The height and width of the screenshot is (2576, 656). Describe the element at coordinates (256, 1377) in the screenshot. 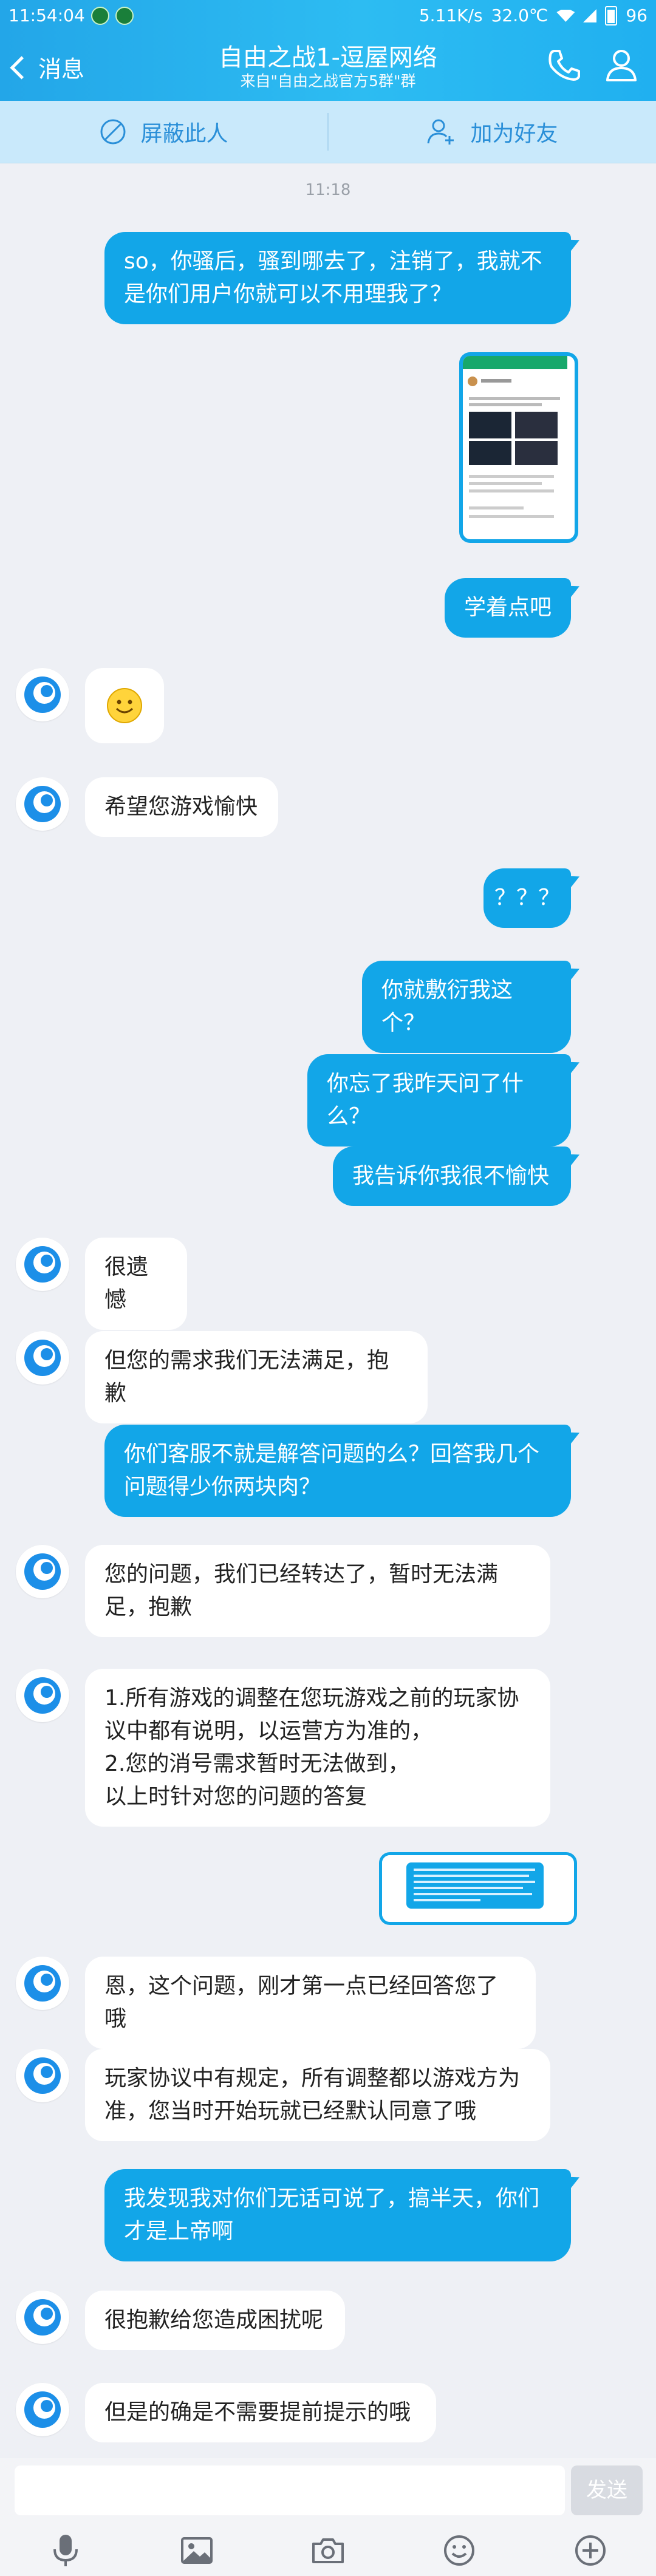

I see `message-bubble-received: 但您的需求我们无法满足，抱歉` at that location.